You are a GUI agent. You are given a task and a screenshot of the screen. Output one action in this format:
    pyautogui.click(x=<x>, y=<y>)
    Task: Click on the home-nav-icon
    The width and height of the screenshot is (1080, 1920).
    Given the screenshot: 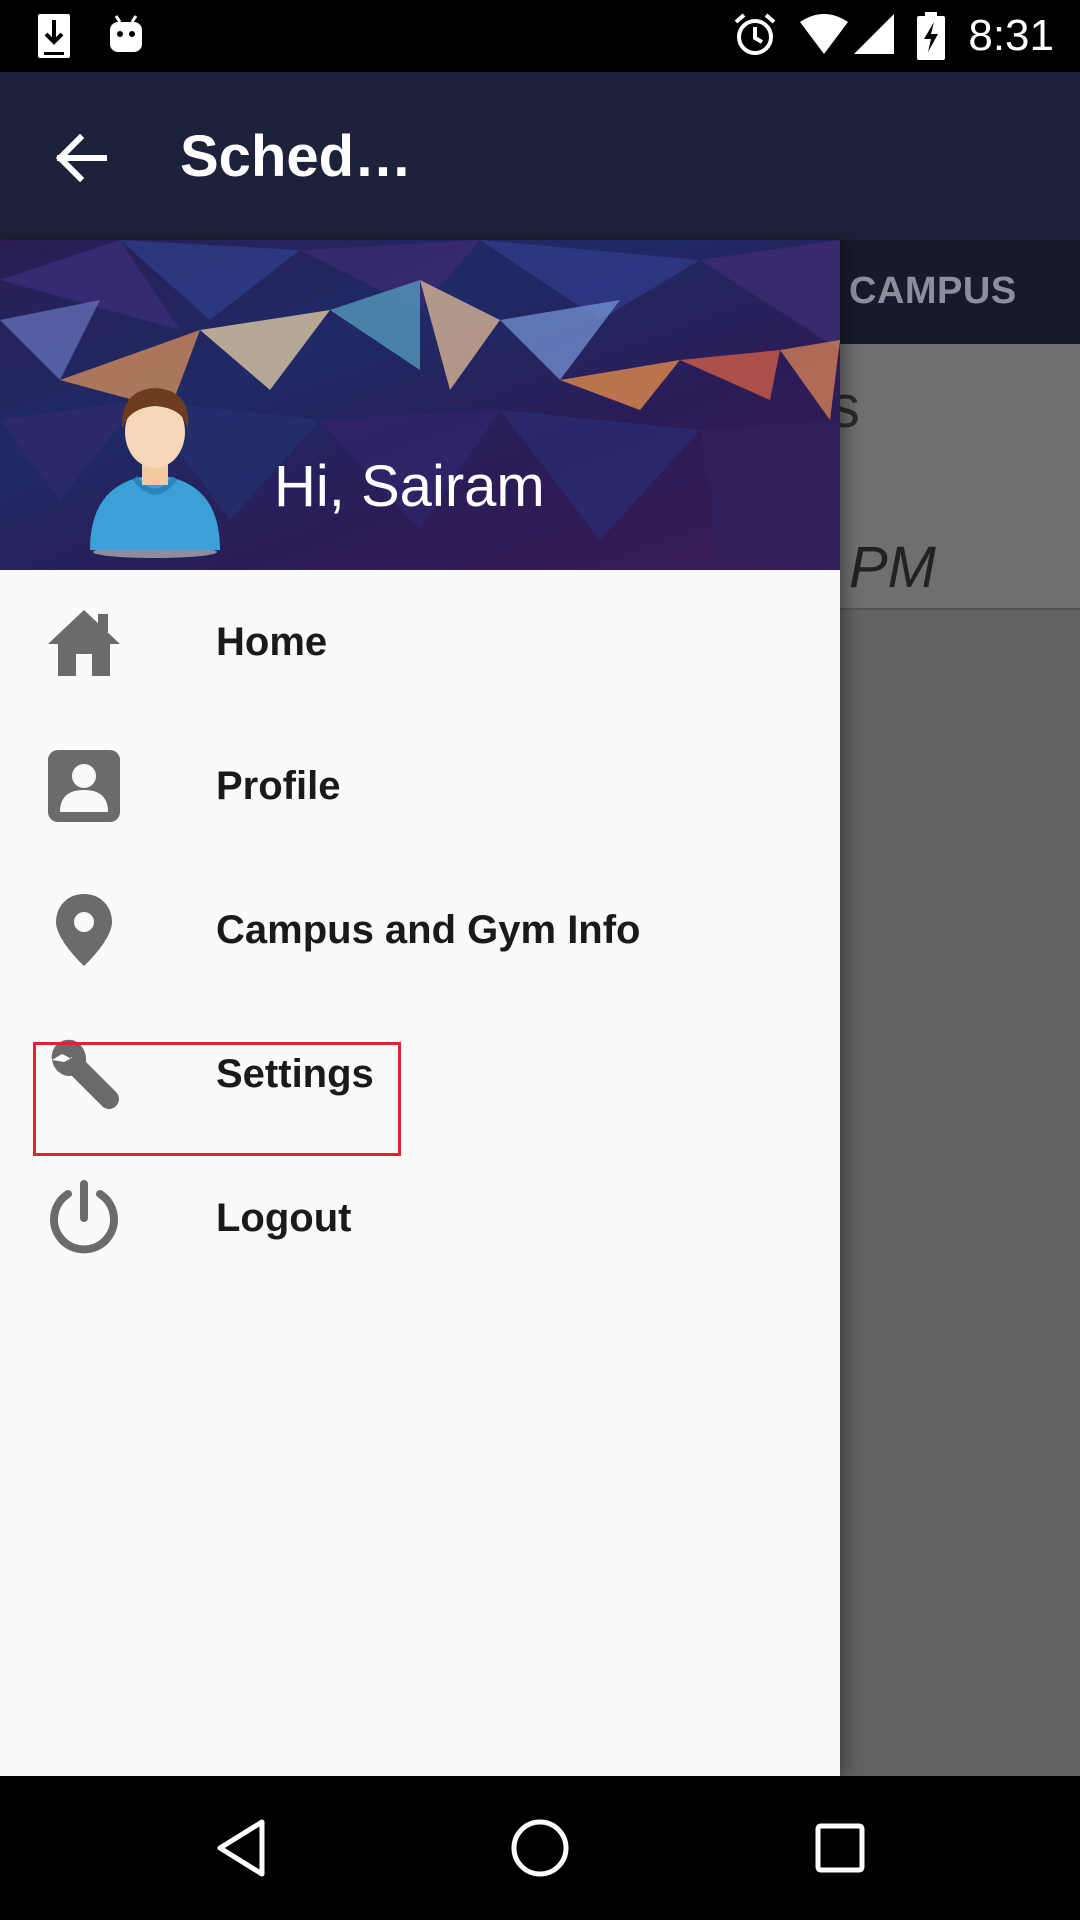 What is the action you would take?
    pyautogui.click(x=540, y=1848)
    